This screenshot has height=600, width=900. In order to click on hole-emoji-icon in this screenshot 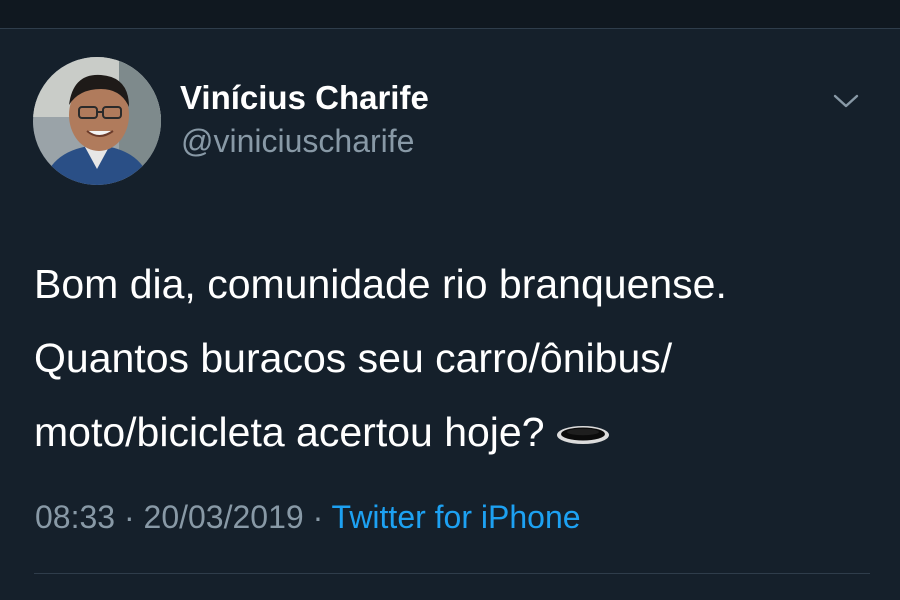, I will do `click(583, 432)`.